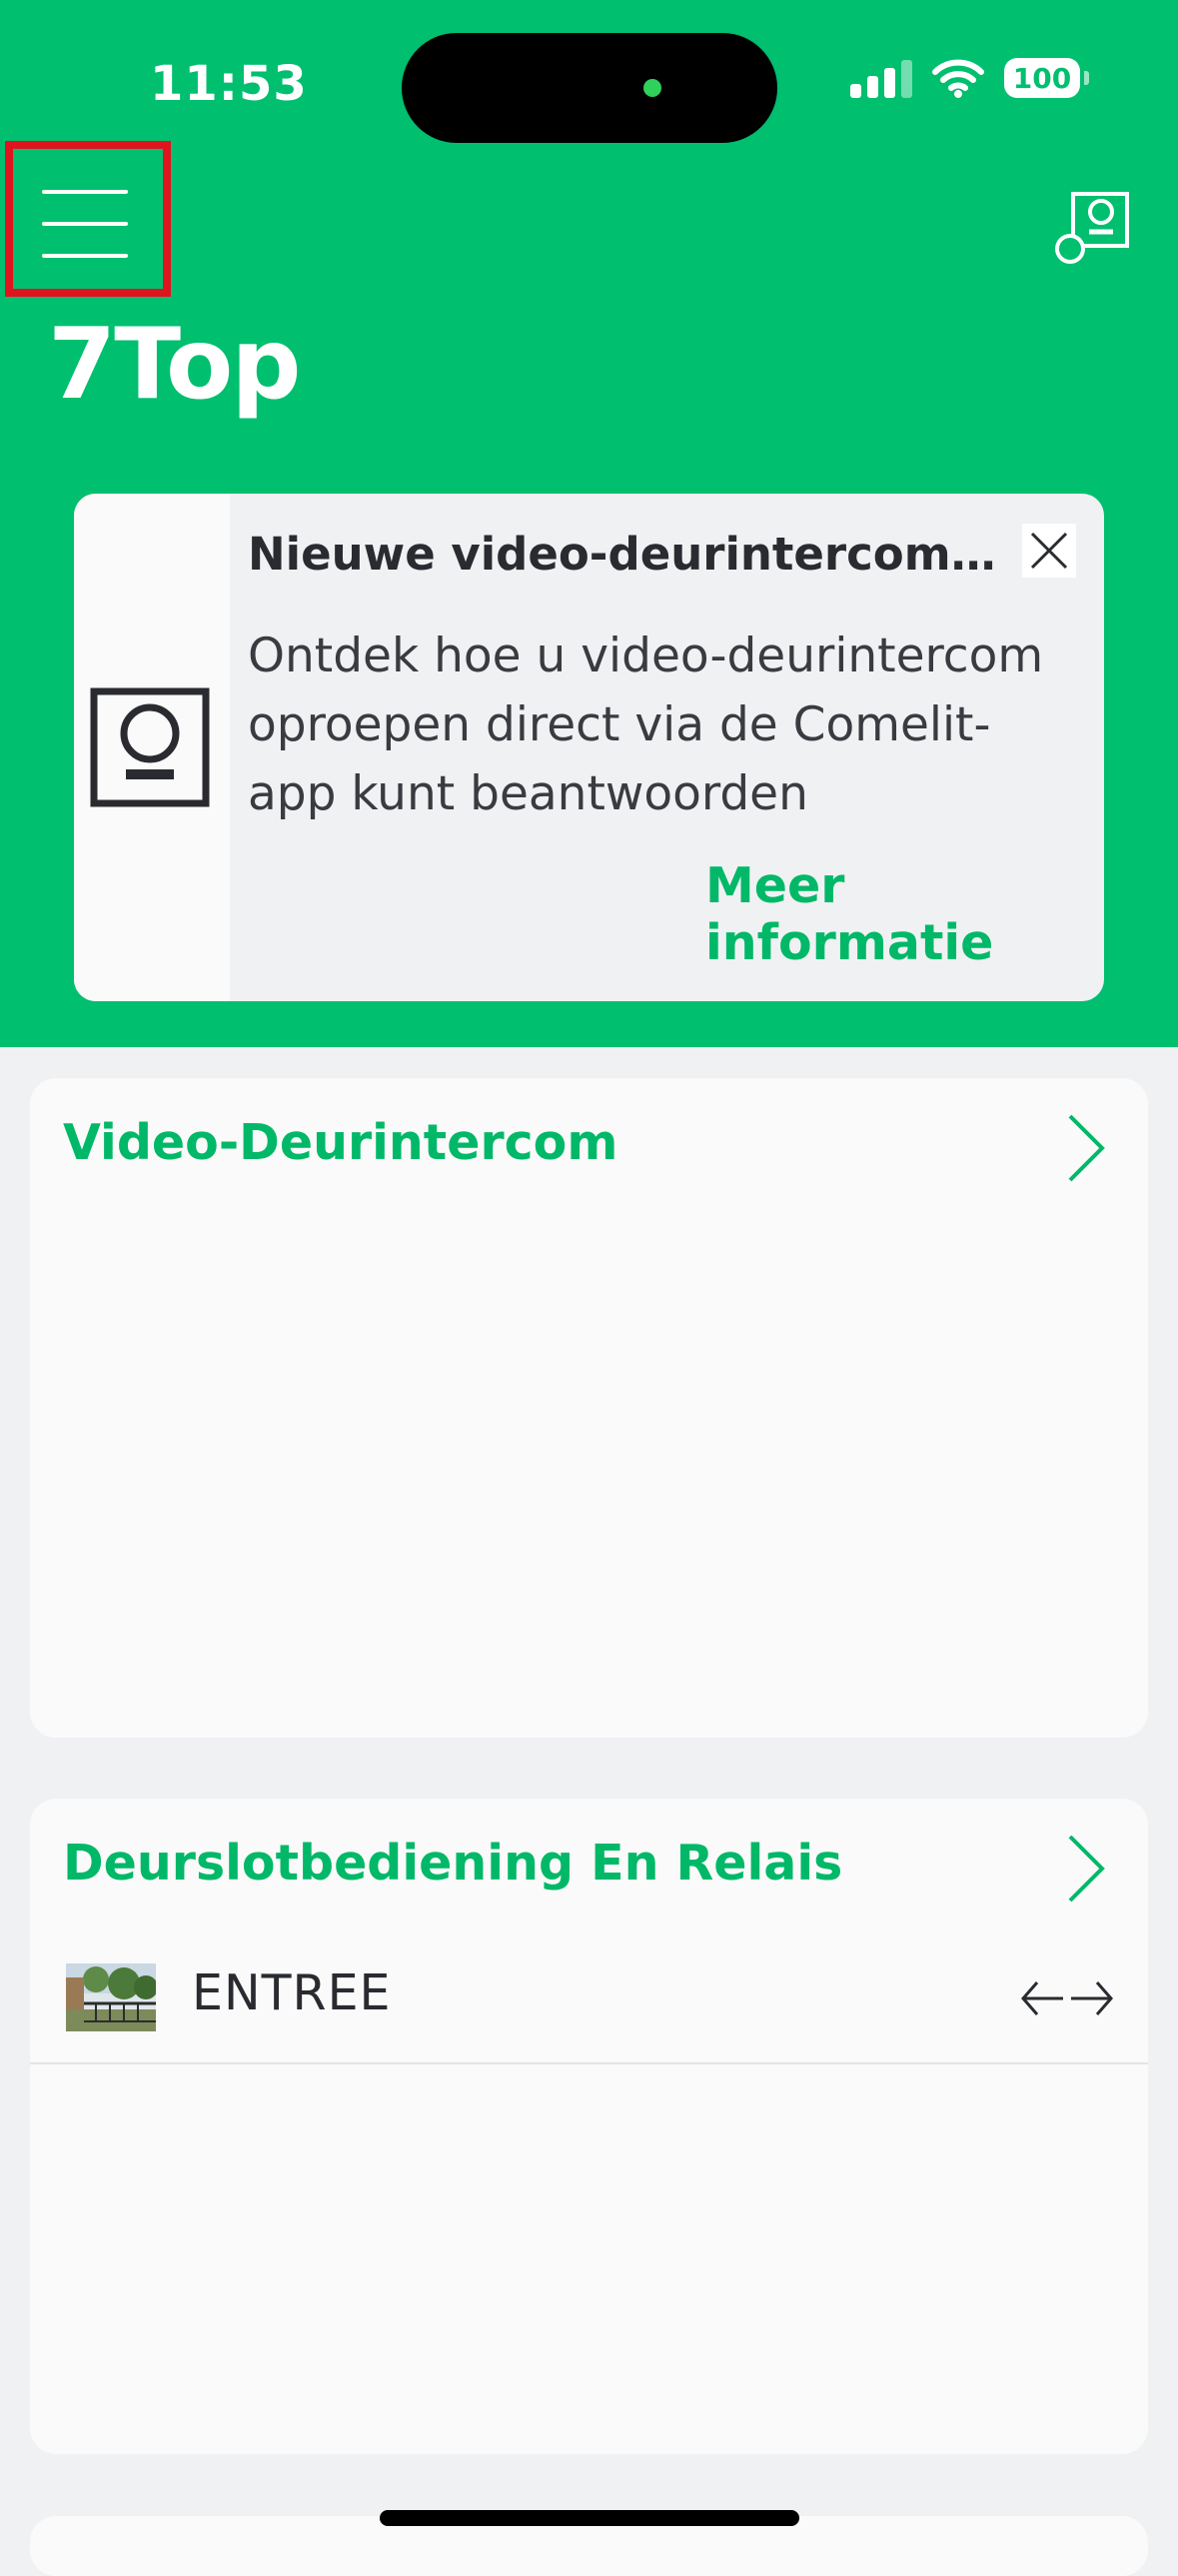 The image size is (1178, 2576). Describe the element at coordinates (1067, 1998) in the screenshot. I see `open-close-arrows-icon` at that location.